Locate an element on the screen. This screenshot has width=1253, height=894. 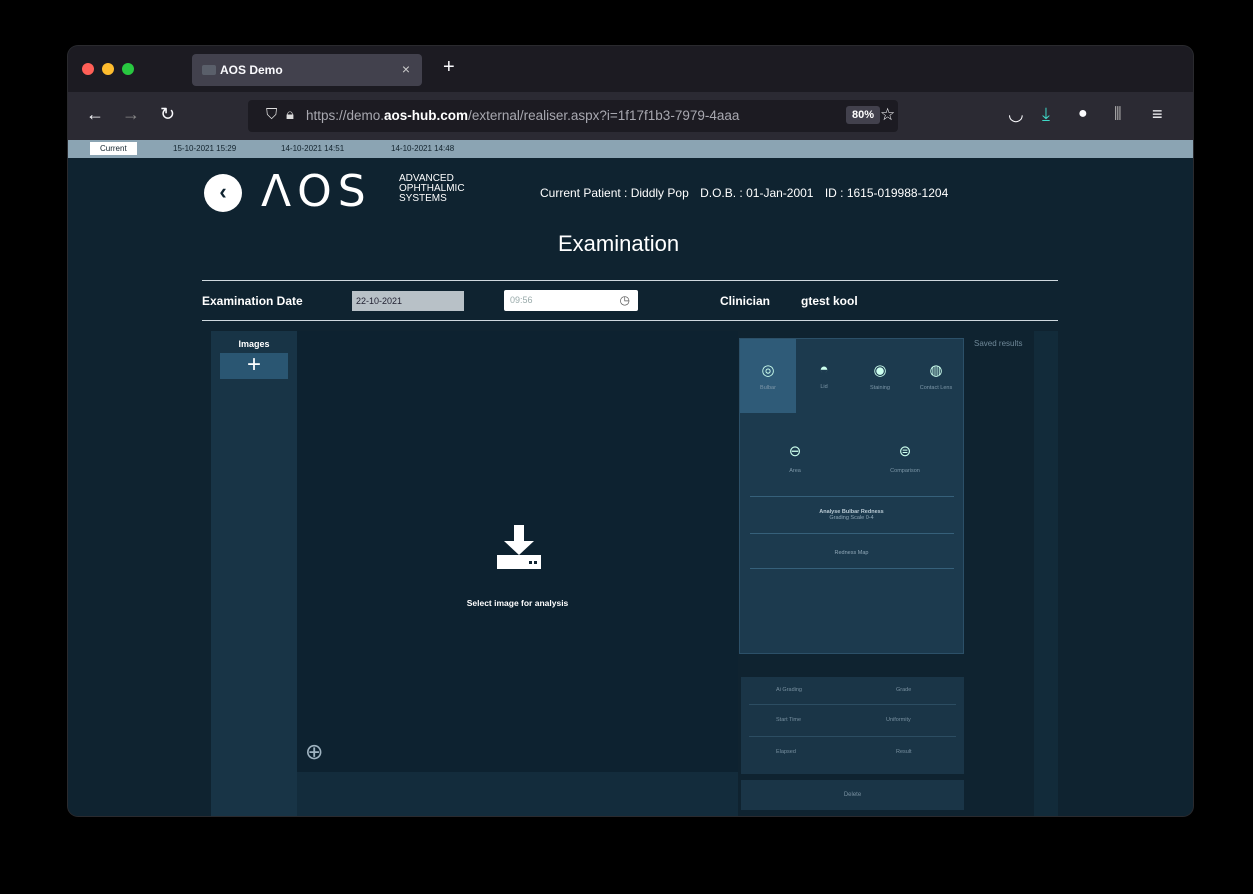
area-icon: ⊖ is located at coordinates (795, 451).